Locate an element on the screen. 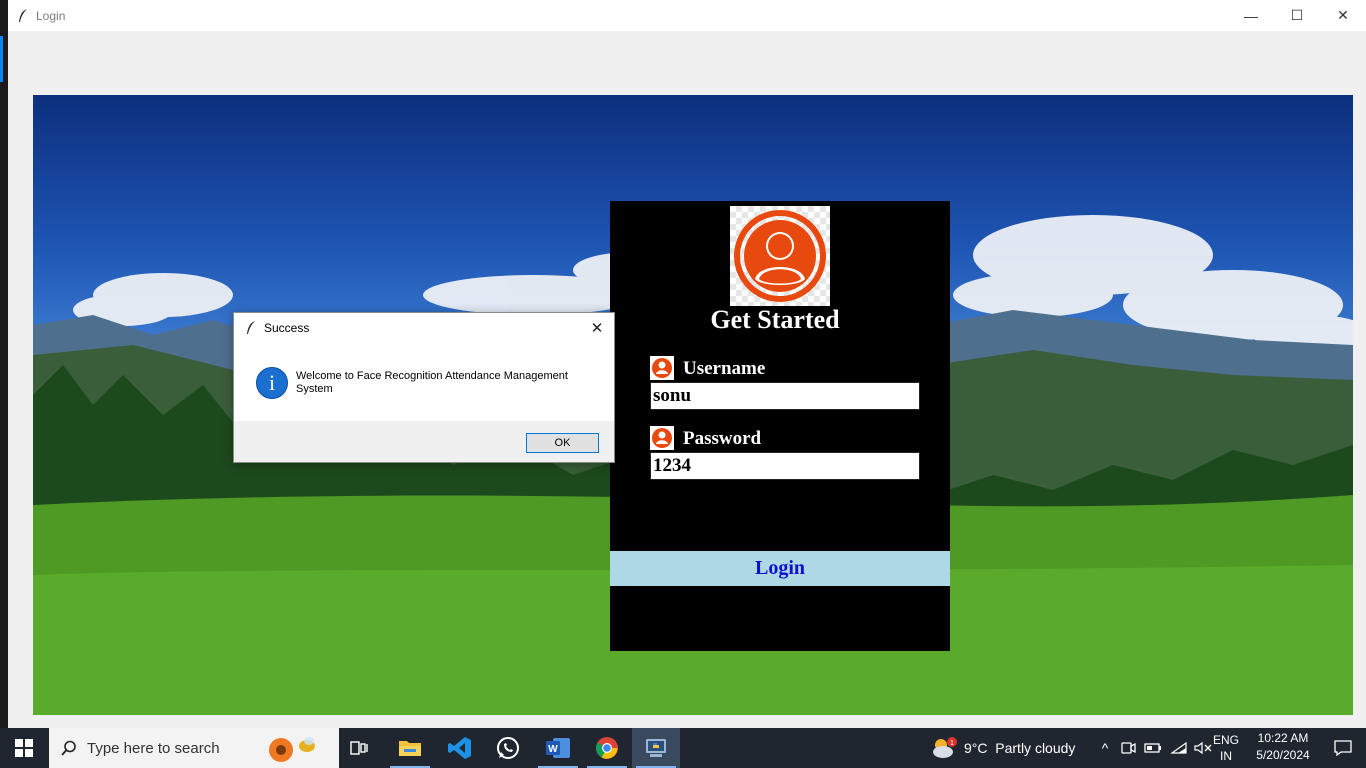 The height and width of the screenshot is (768, 1366). python-icon is located at coordinates (656, 748).